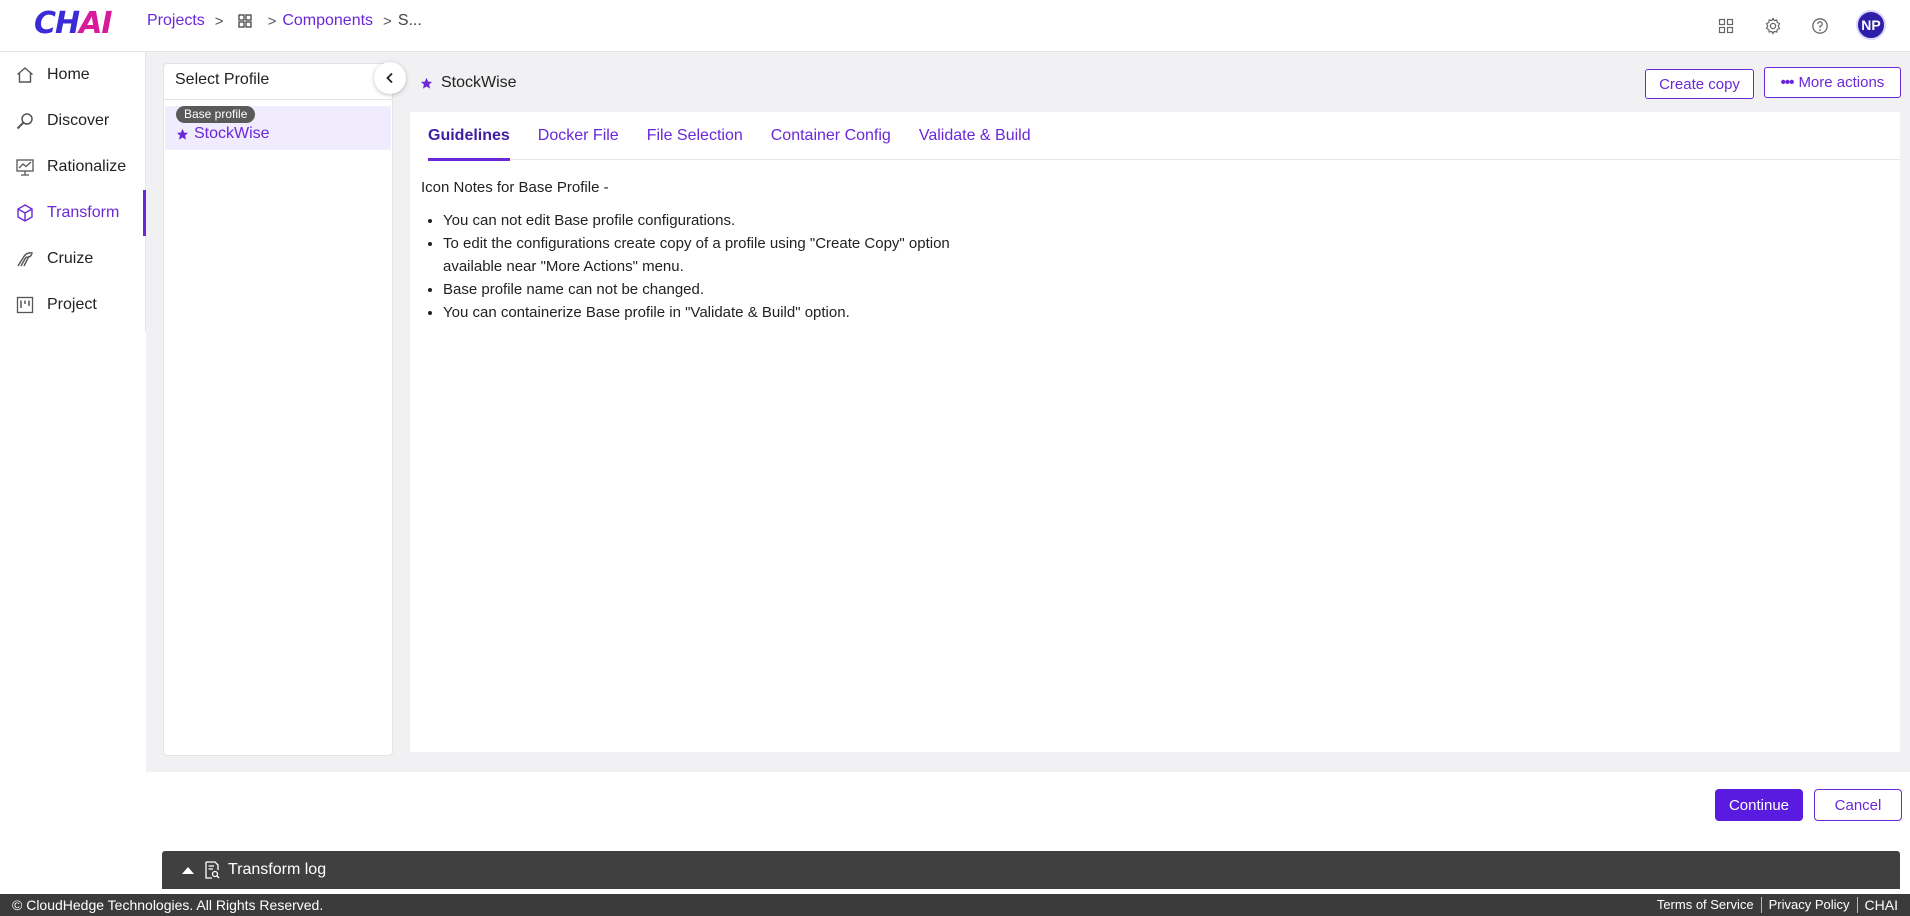 This screenshot has width=1910, height=916. What do you see at coordinates (327, 21) in the screenshot?
I see `breadcrumb-components: Components` at bounding box center [327, 21].